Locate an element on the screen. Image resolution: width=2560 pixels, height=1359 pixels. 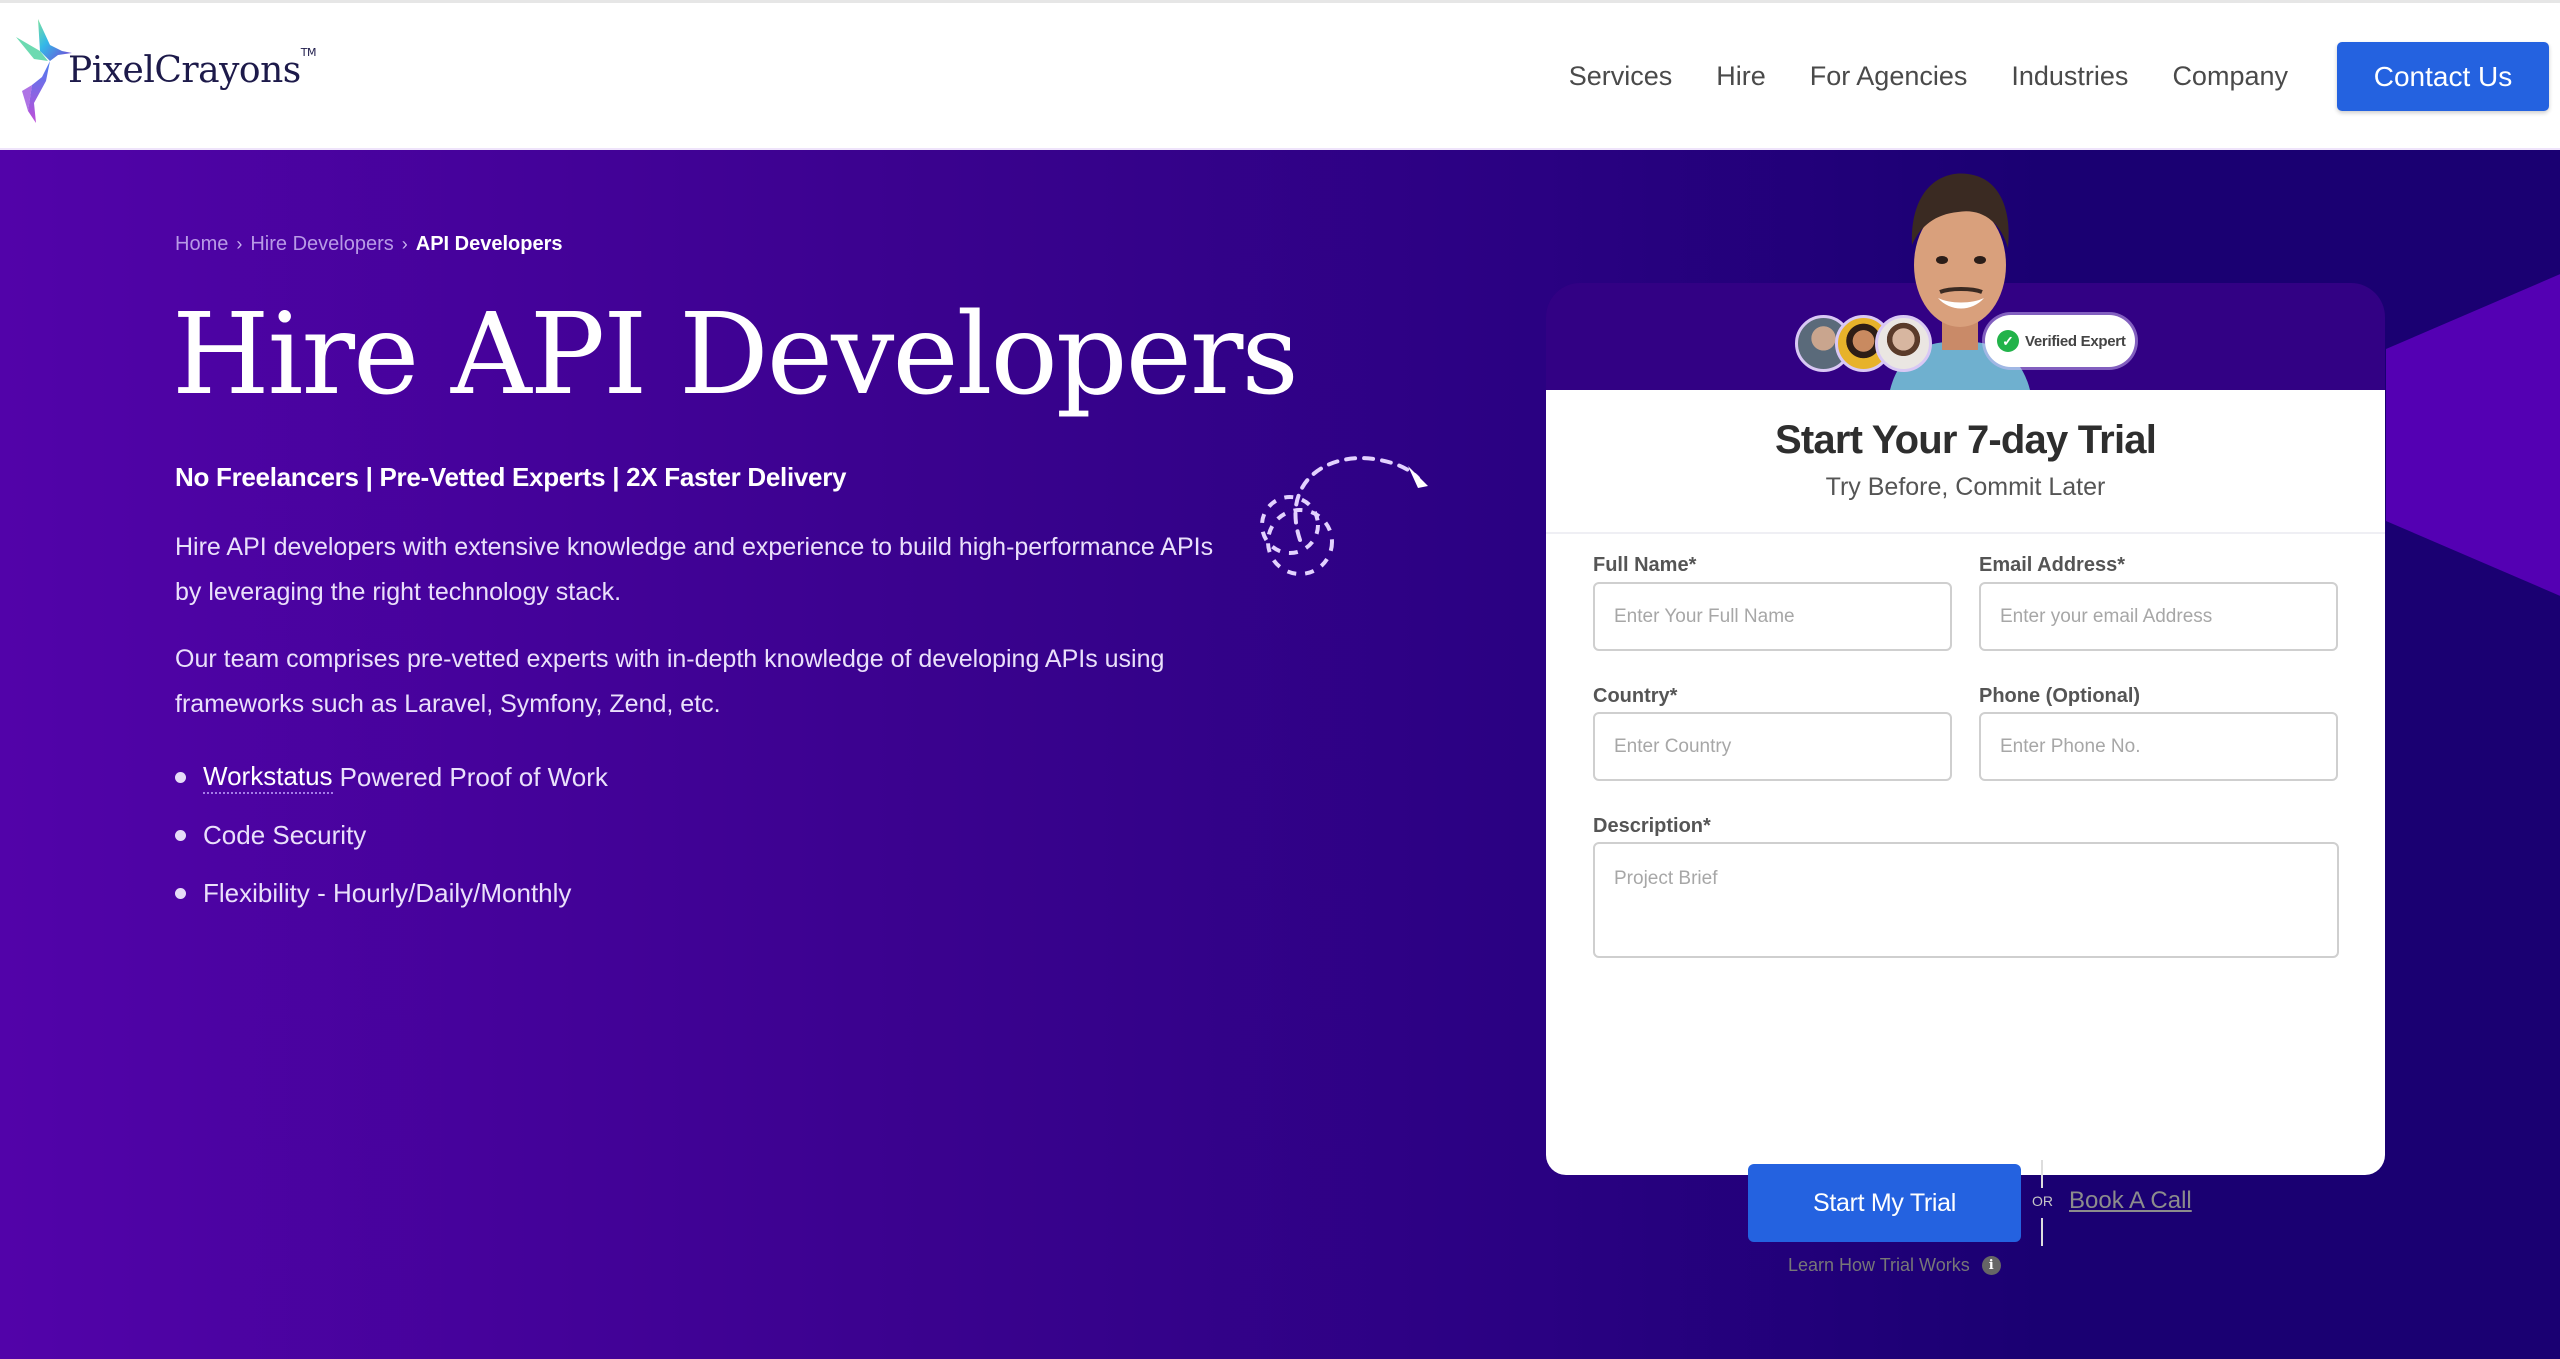
email-label: Email Address* is located at coordinates (2052, 565).